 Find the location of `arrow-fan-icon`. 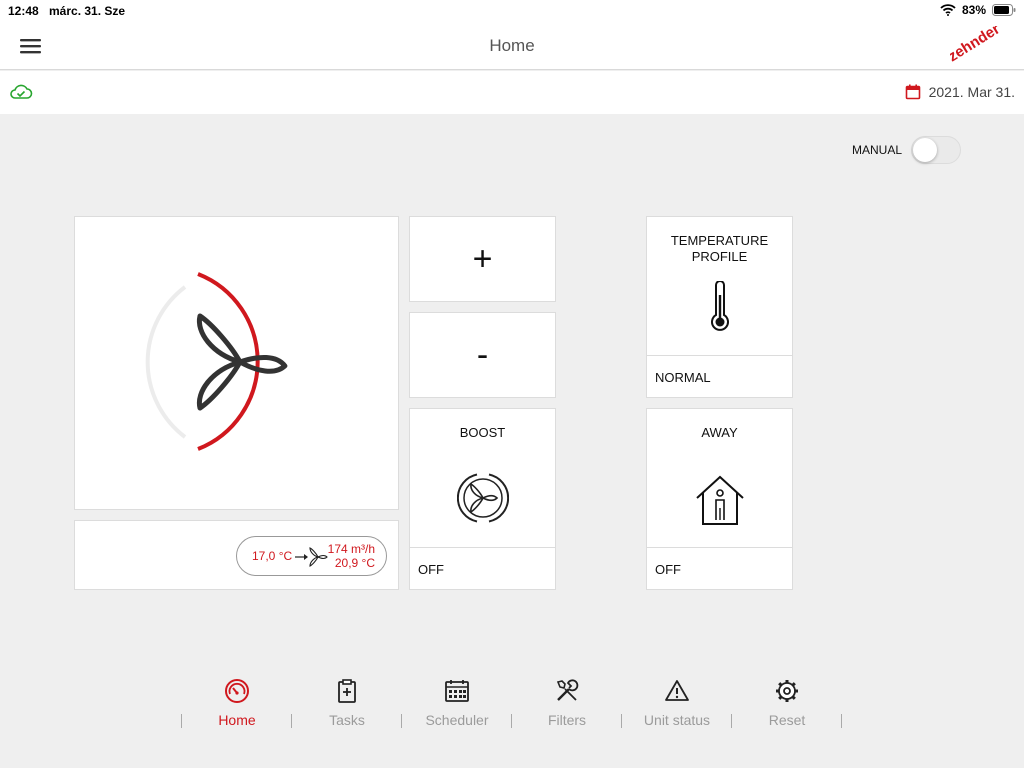

arrow-fan-icon is located at coordinates (311, 557).